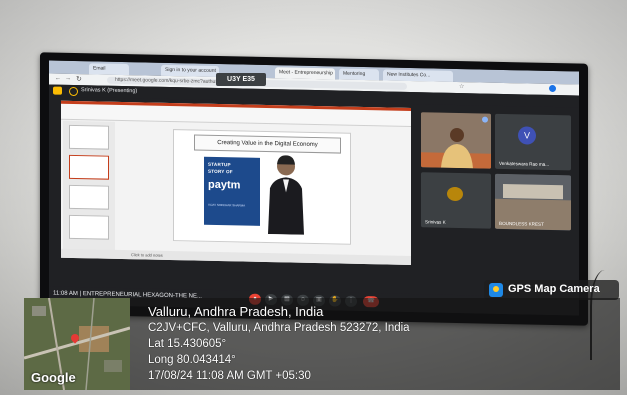  I want to click on ppt-status-bar: Click to add notes, so click(236, 257).